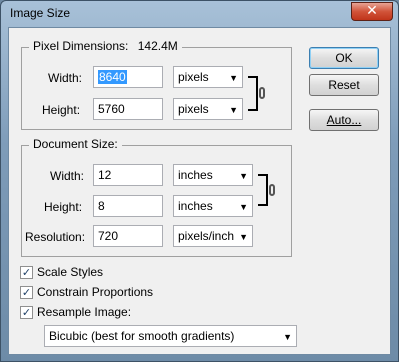  I want to click on doc-width-value: 12, so click(105, 175).